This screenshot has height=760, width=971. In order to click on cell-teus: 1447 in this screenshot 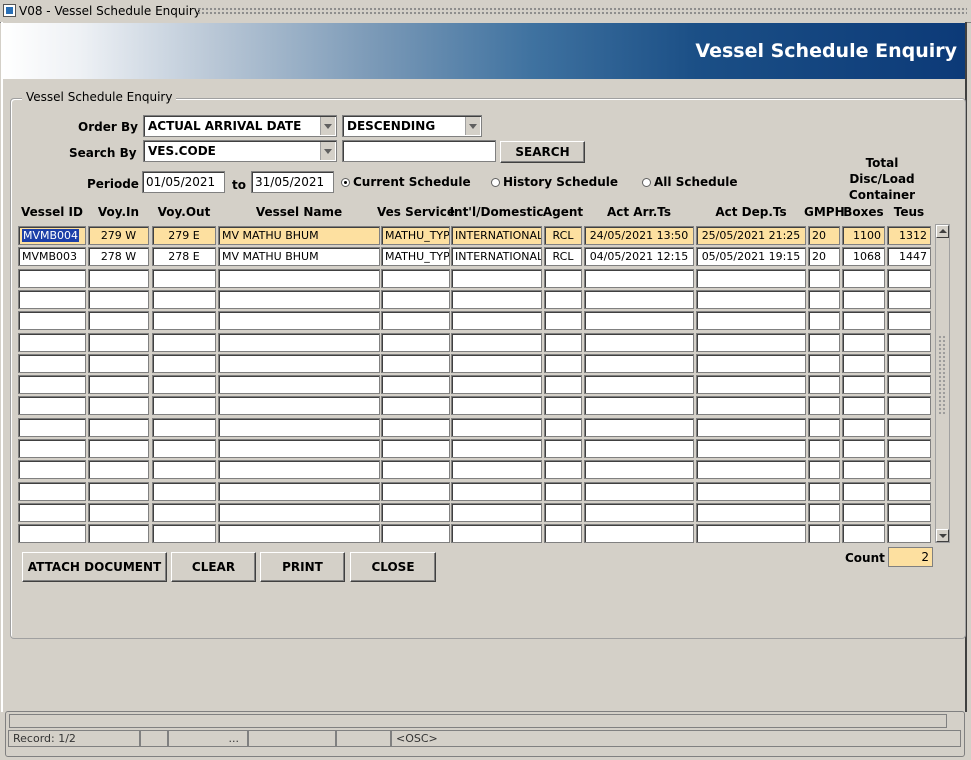, I will do `click(909, 256)`.